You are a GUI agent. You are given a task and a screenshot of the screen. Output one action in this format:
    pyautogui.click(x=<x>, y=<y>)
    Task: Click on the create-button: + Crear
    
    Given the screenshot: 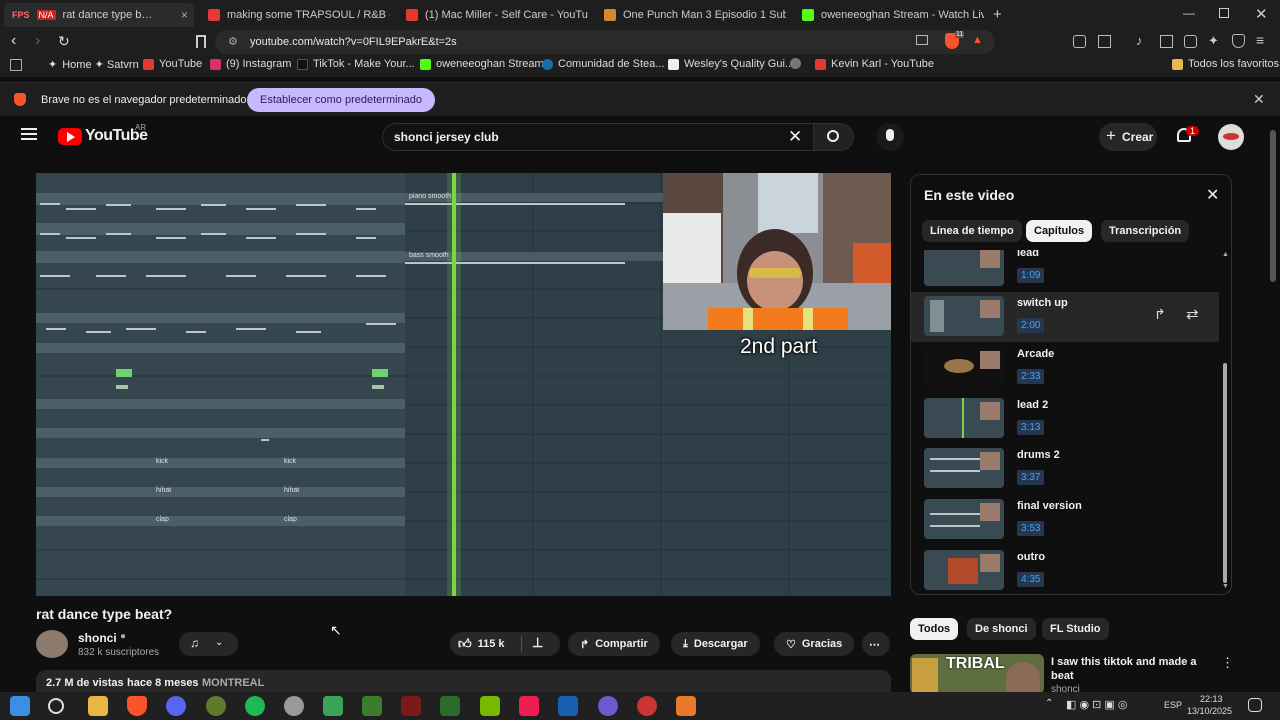 What is the action you would take?
    pyautogui.click(x=1128, y=137)
    